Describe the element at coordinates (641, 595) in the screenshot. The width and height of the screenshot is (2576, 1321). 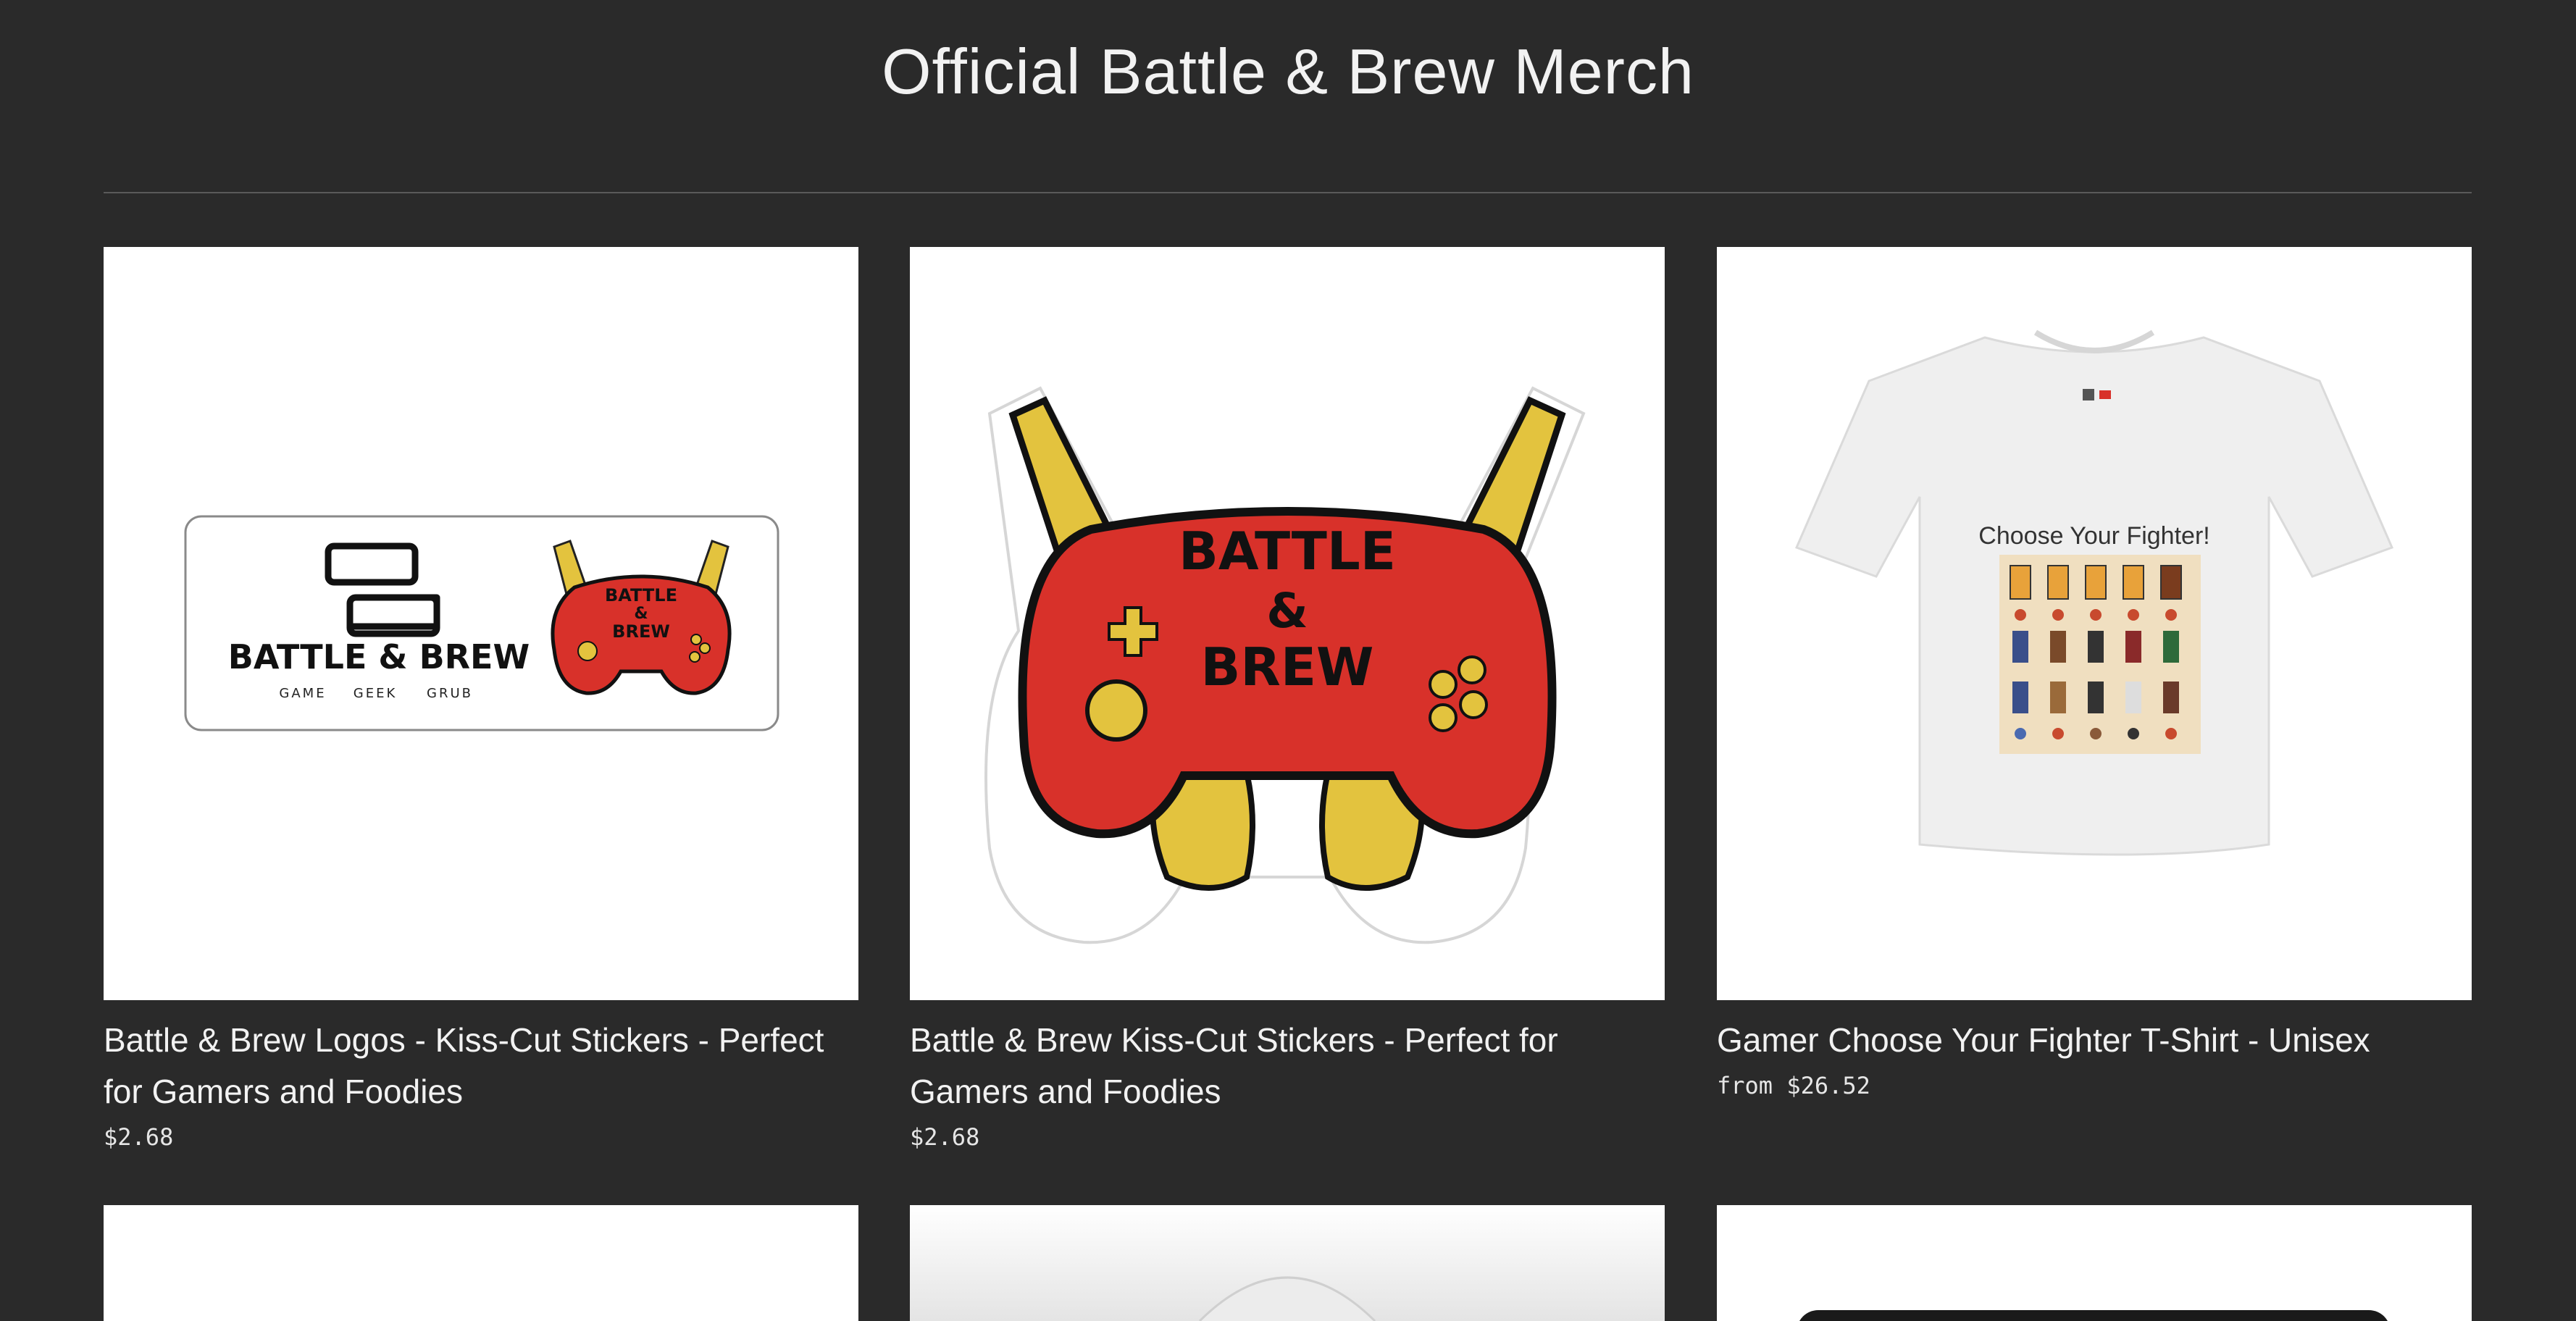
I see `svg-text: BATTLE` at that location.